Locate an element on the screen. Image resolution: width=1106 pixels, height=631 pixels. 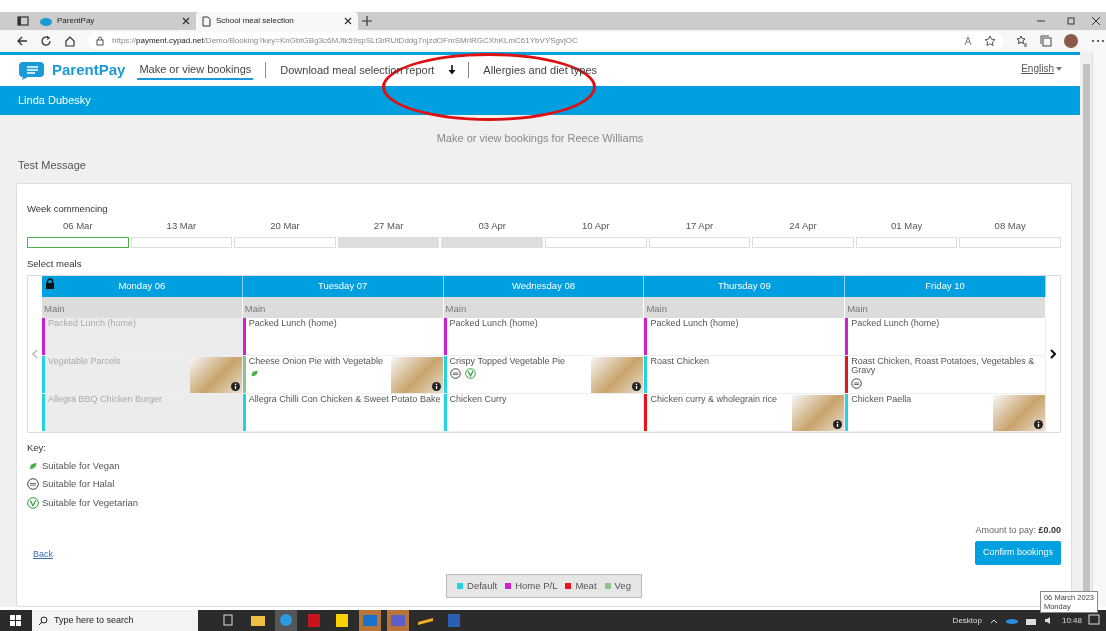
meal-name: Allegra BBQ Chicken Burger is located at coordinates (106, 399).